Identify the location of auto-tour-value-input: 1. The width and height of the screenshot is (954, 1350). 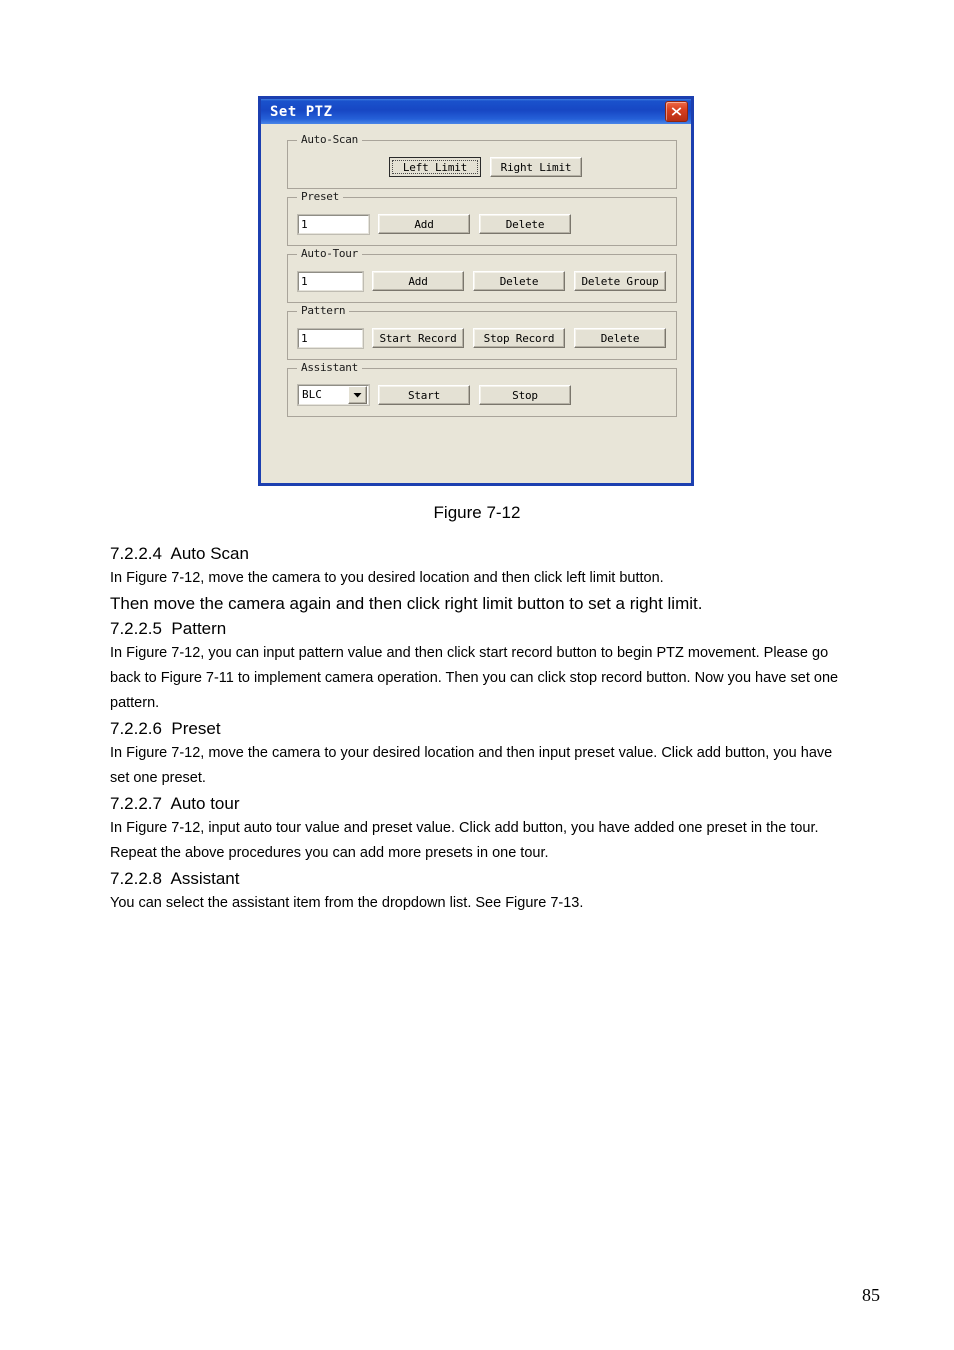
(330, 281).